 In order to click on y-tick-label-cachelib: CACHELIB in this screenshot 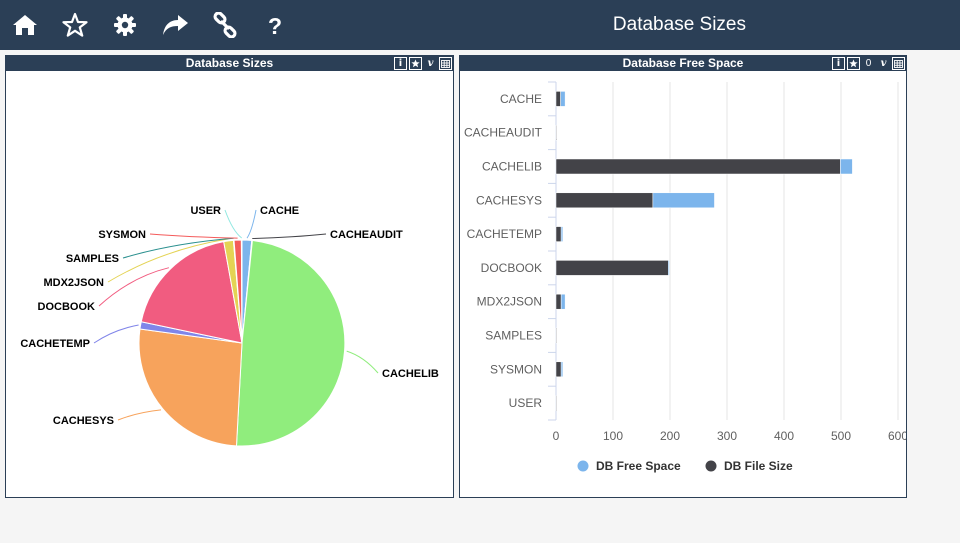, I will do `click(512, 167)`.